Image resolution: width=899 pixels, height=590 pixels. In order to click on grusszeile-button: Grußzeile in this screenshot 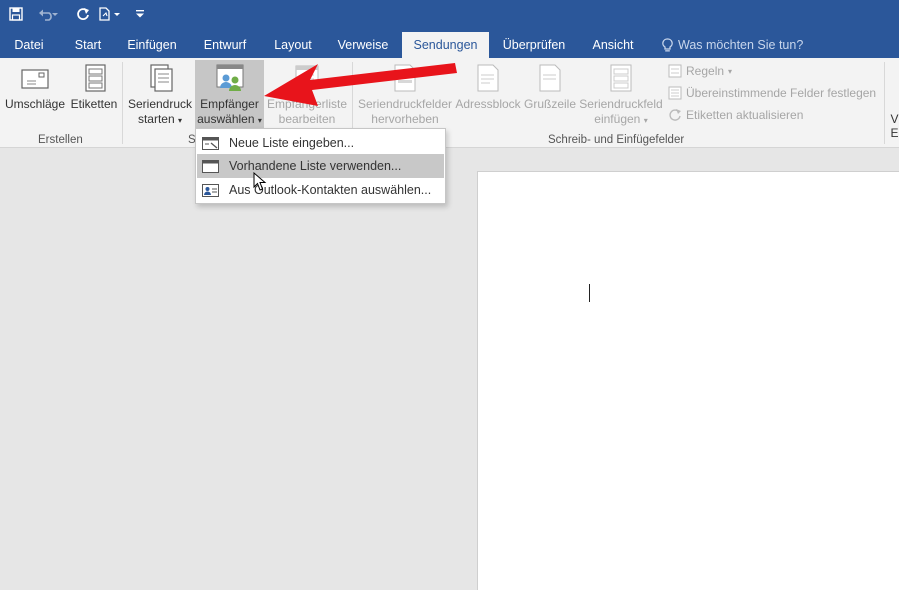, I will do `click(550, 96)`.